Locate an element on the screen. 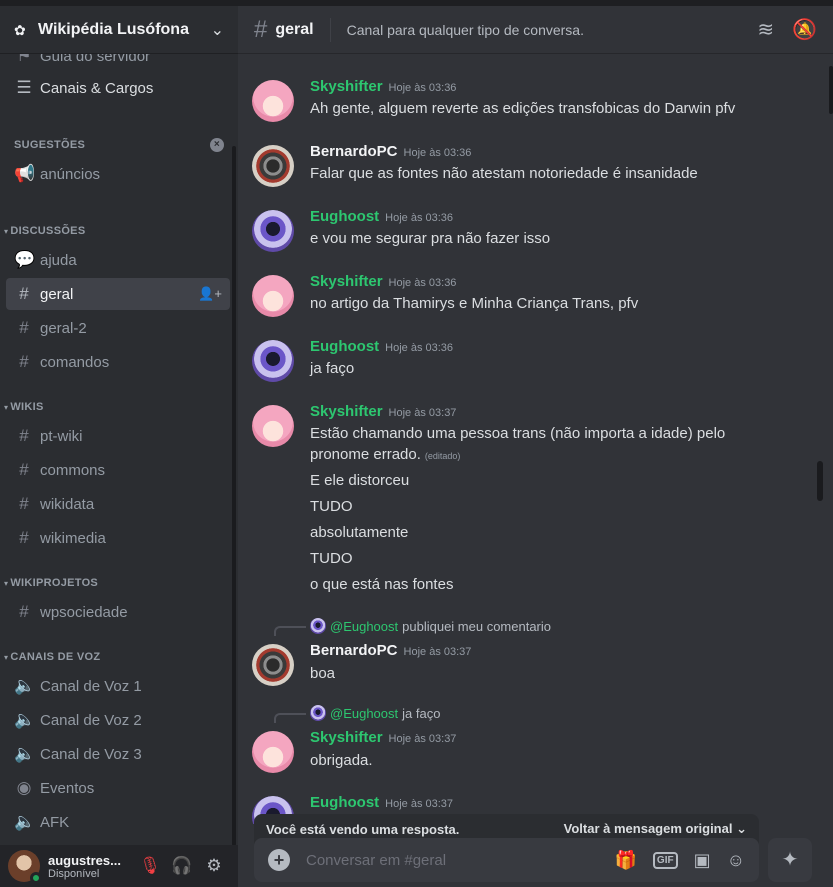 The width and height of the screenshot is (833, 887). user-status: Disponível is located at coordinates (74, 873).